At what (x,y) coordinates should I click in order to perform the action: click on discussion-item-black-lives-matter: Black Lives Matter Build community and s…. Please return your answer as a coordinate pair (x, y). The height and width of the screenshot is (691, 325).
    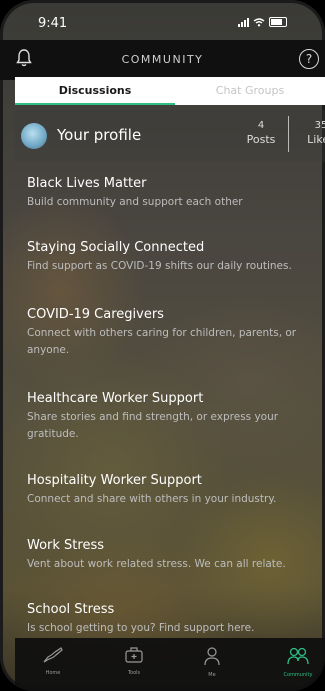
    Looking at the image, I should click on (172, 193).